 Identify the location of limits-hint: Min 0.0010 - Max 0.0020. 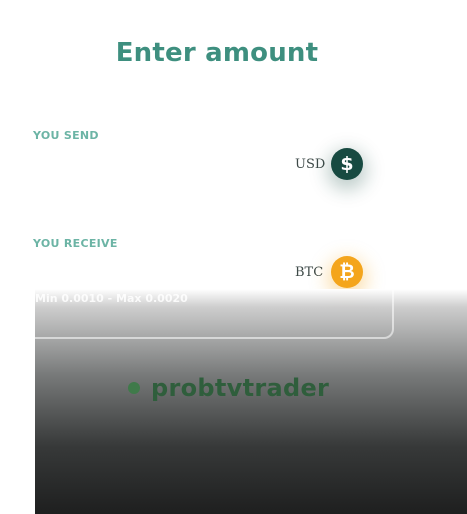
(111, 298).